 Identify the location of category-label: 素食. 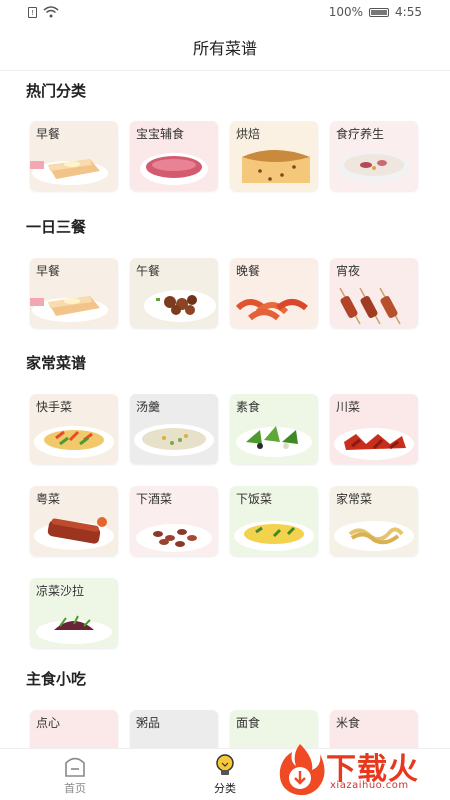
(248, 407).